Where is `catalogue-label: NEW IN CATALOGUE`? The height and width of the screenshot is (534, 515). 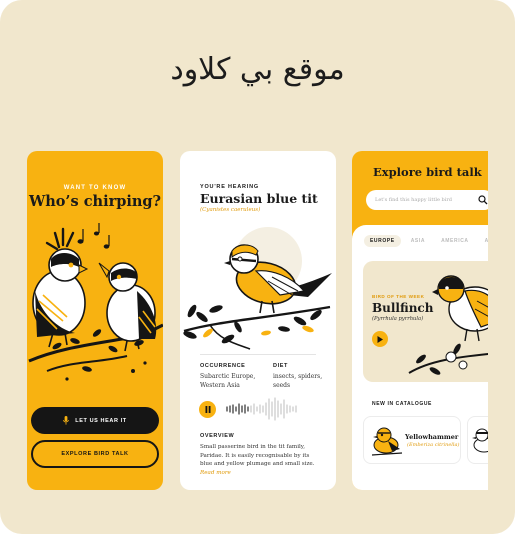
catalogue-label: NEW IN CATALOGUE is located at coordinates (402, 404).